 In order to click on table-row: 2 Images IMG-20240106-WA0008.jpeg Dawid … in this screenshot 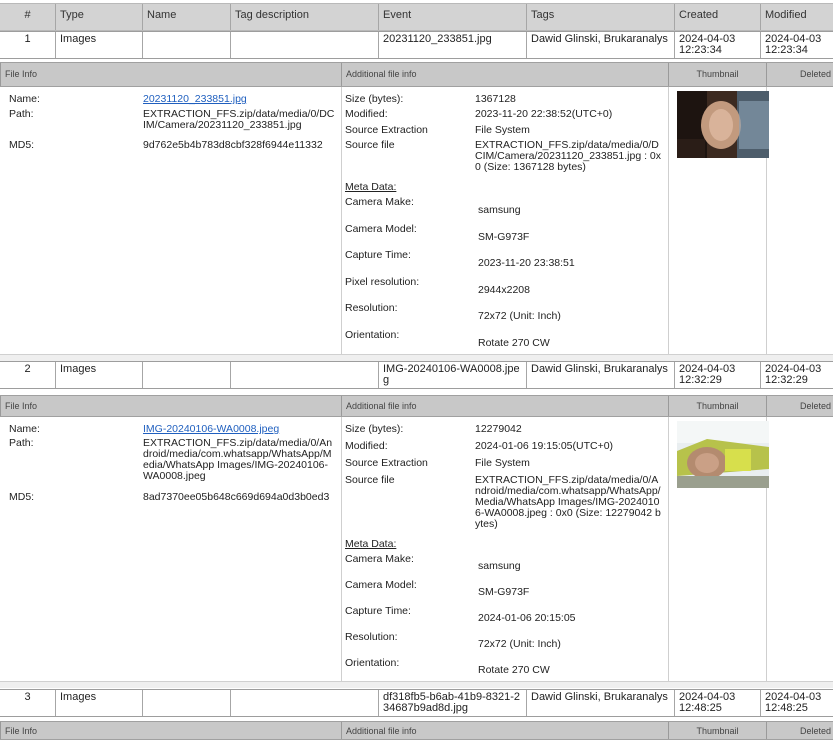, I will do `click(416, 375)`.